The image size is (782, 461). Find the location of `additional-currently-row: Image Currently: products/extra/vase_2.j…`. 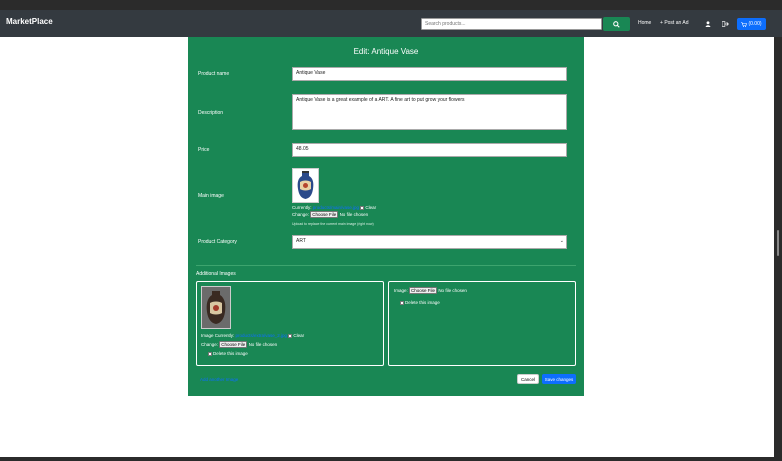

additional-currently-row: Image Currently: products/extra/vase_2.j… is located at coordinates (252, 335).